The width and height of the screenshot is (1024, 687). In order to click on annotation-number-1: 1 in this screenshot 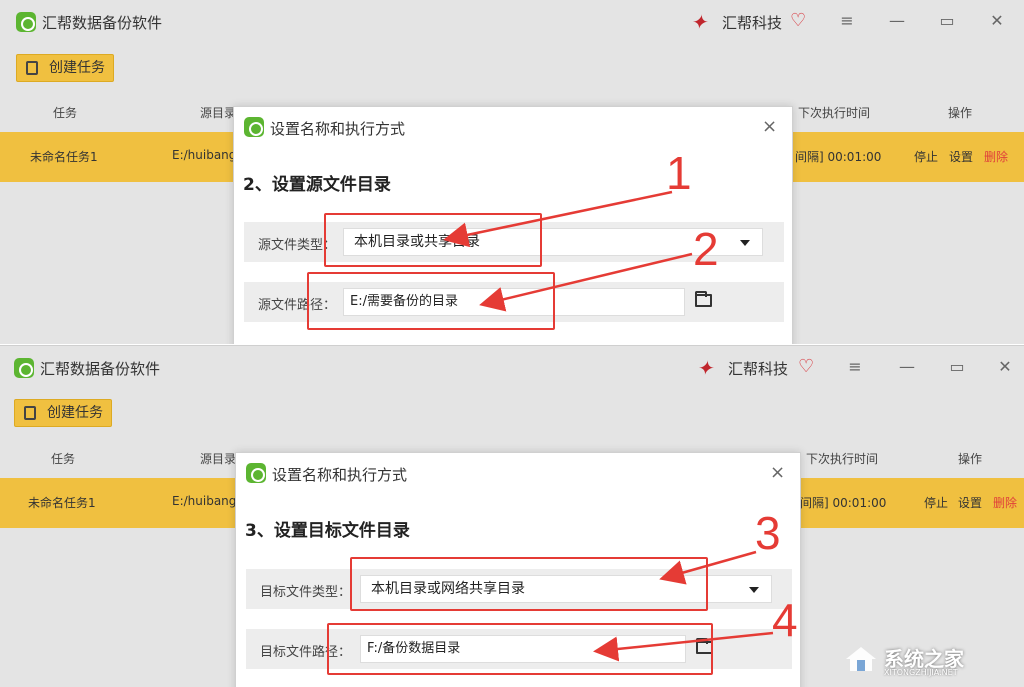, I will do `click(679, 173)`.